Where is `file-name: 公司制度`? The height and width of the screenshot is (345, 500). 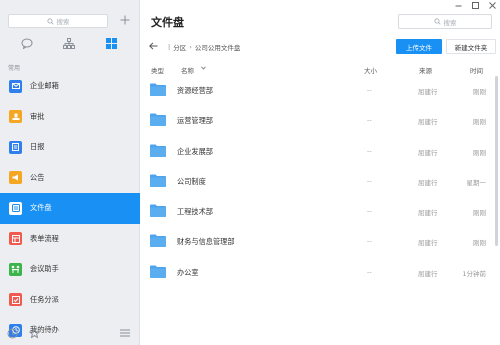
file-name: 公司制度 is located at coordinates (191, 181).